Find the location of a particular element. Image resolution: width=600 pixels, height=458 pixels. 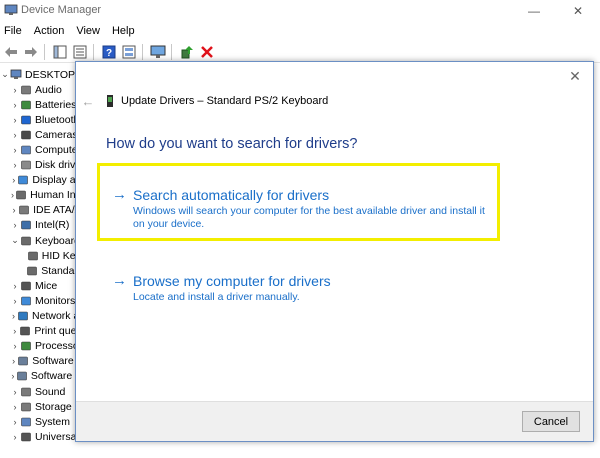

forward-arrow-icon is located at coordinates (31, 51).